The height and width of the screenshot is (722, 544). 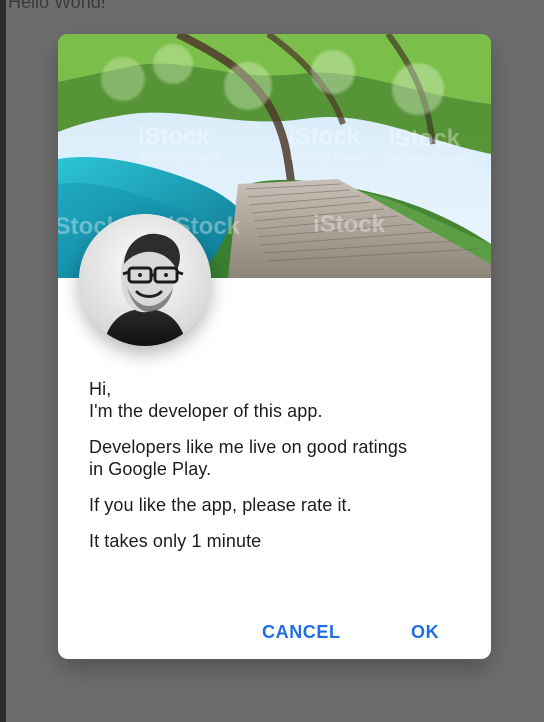 I want to click on developer-avatar, so click(x=145, y=280).